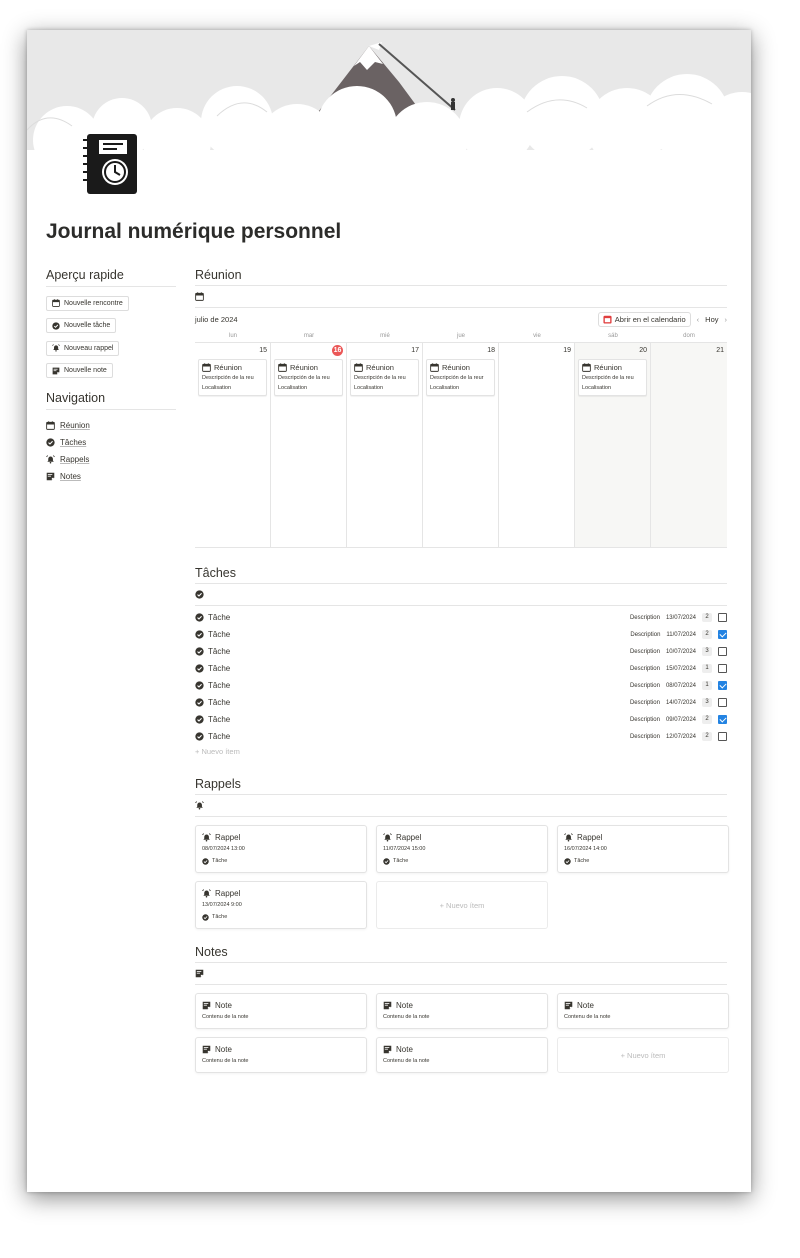  What do you see at coordinates (726, 319) in the screenshot?
I see `next-month-button: ›` at bounding box center [726, 319].